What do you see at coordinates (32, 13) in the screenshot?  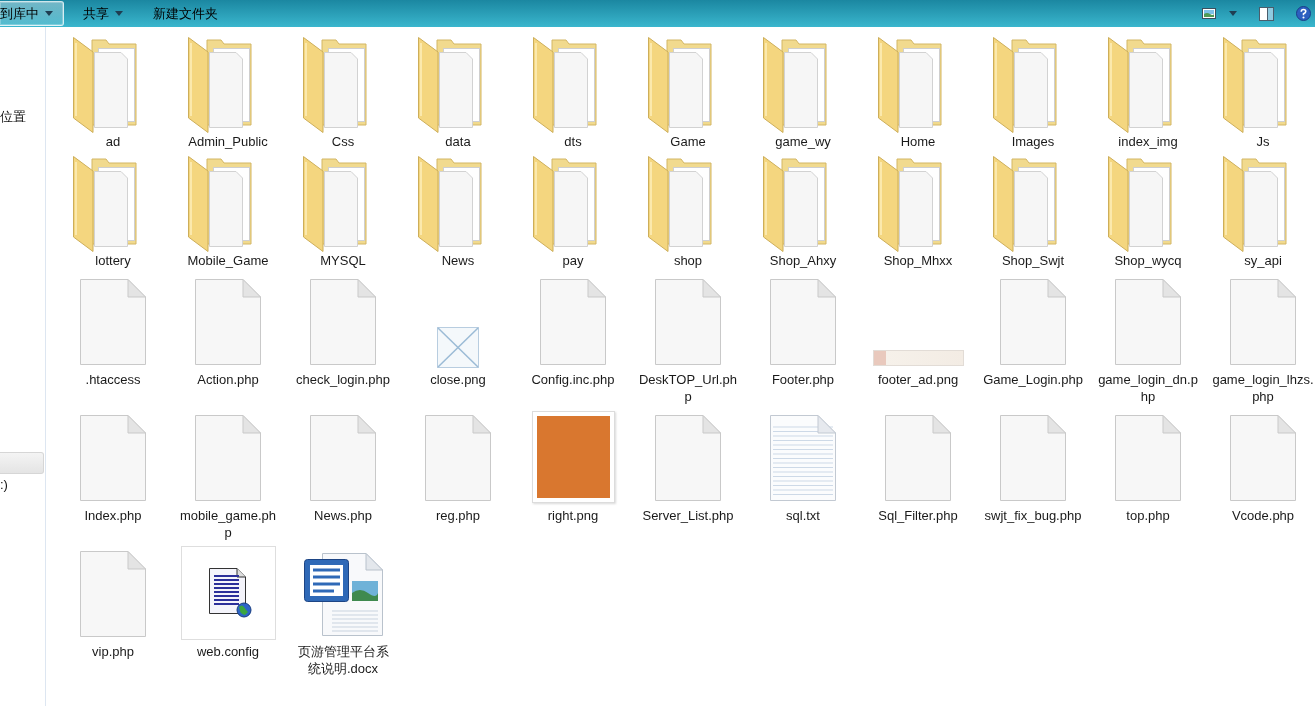 I see `toolbar-button: 到库中` at bounding box center [32, 13].